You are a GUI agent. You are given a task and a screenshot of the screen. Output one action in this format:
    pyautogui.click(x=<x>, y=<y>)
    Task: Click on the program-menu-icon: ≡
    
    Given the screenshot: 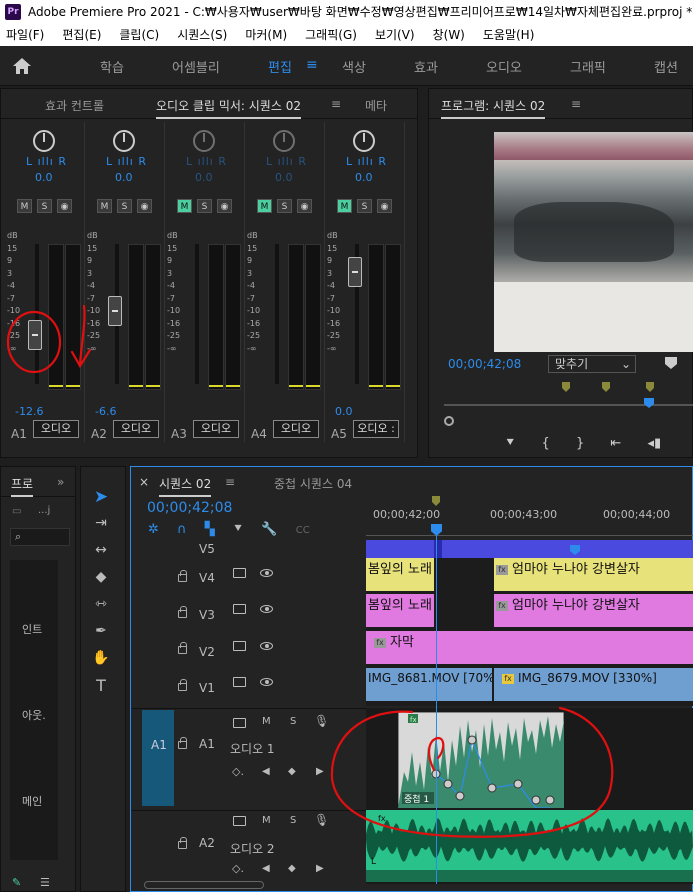 What is the action you would take?
    pyautogui.click(x=576, y=104)
    